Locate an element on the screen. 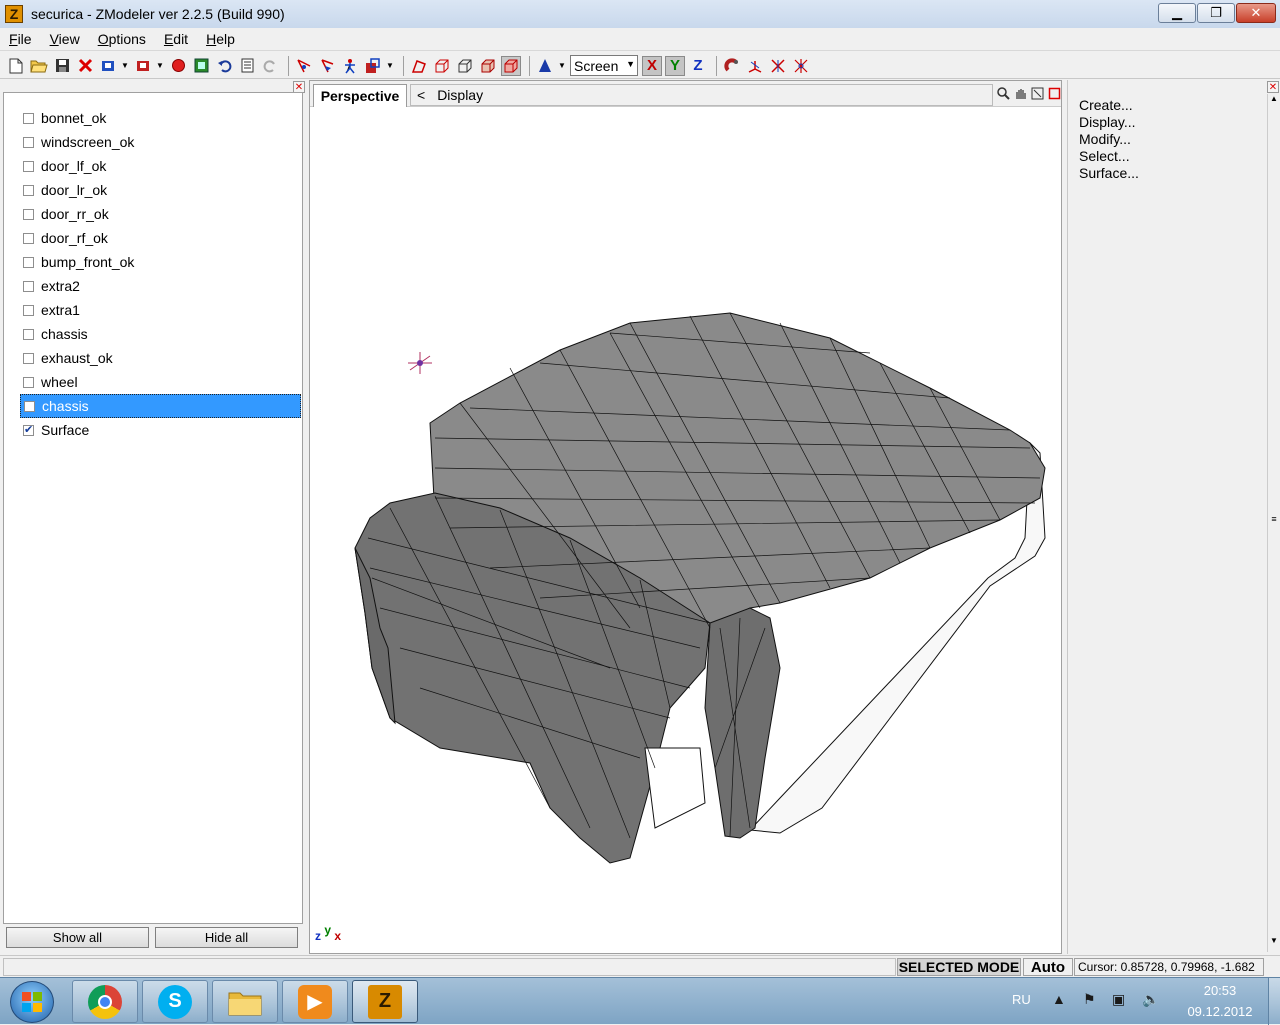  maximize-viewport-icon is located at coordinates (1054, 93).